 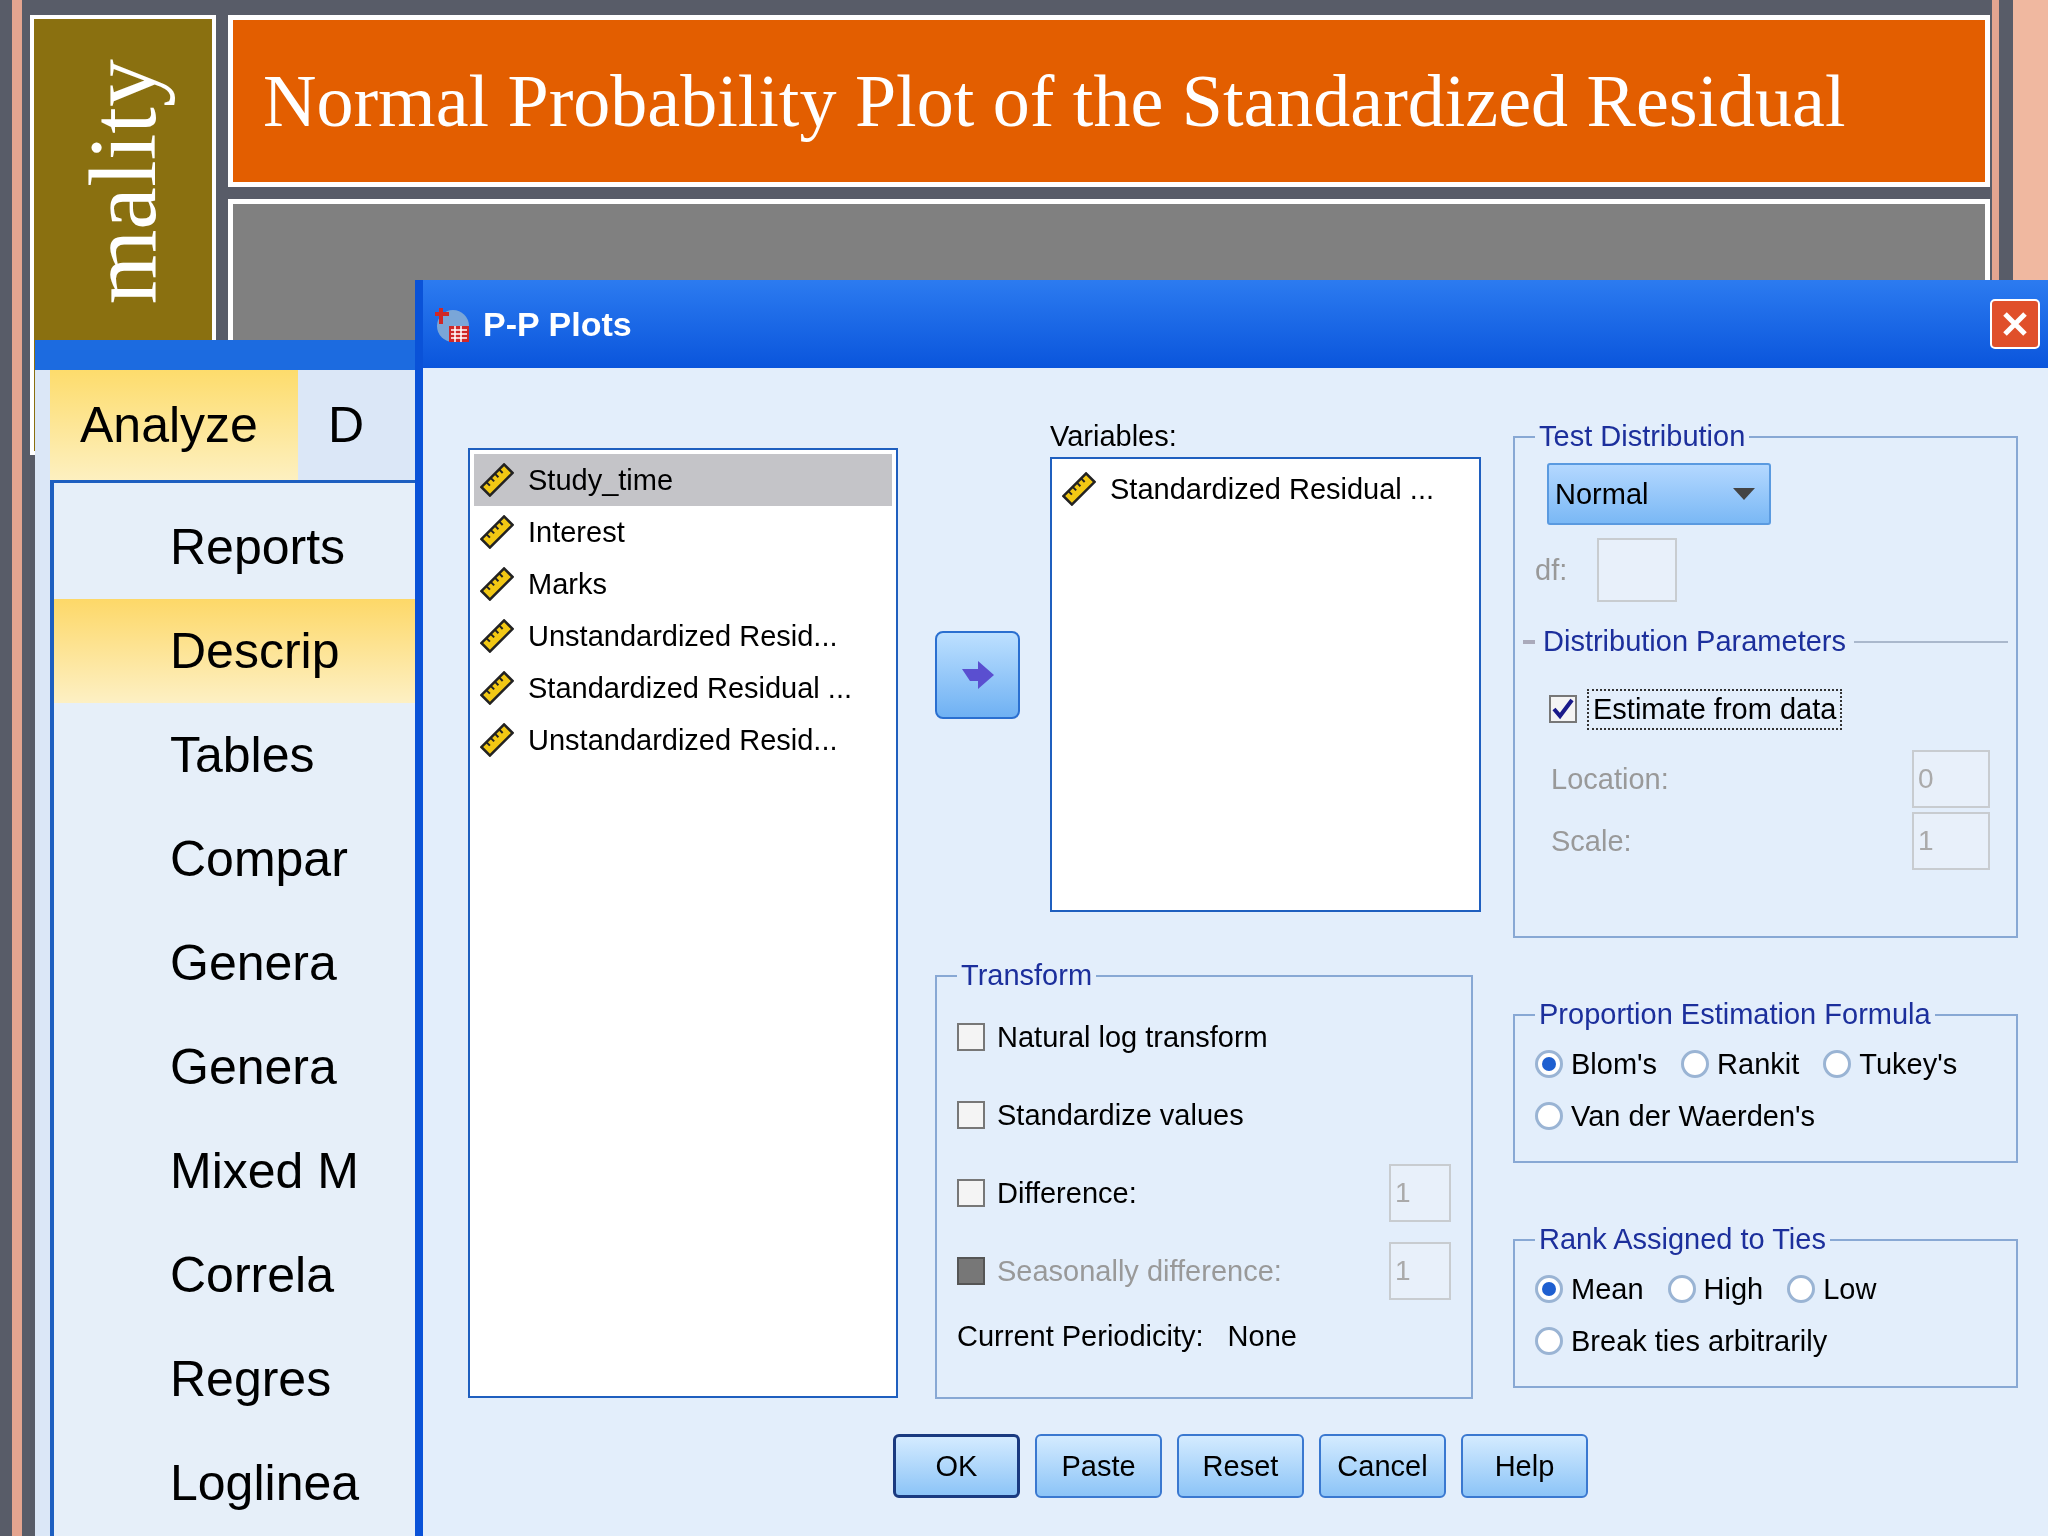 What do you see at coordinates (1047, 1193) in the screenshot?
I see `checkbox: Difference:` at bounding box center [1047, 1193].